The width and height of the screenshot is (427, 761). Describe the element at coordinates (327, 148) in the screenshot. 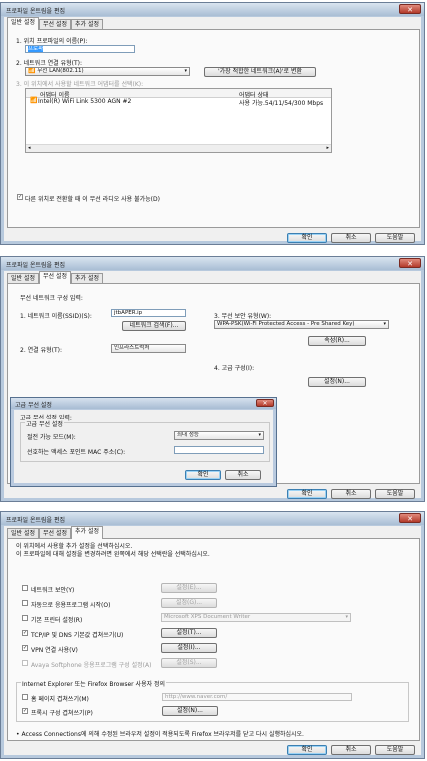

I see `scroll-right-icon: ▸` at that location.